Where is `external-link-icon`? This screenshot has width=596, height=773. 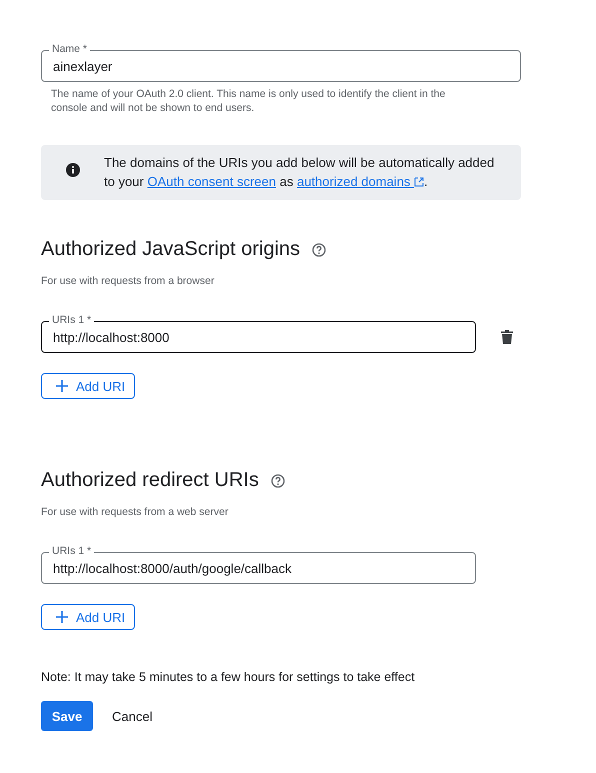 external-link-icon is located at coordinates (419, 182).